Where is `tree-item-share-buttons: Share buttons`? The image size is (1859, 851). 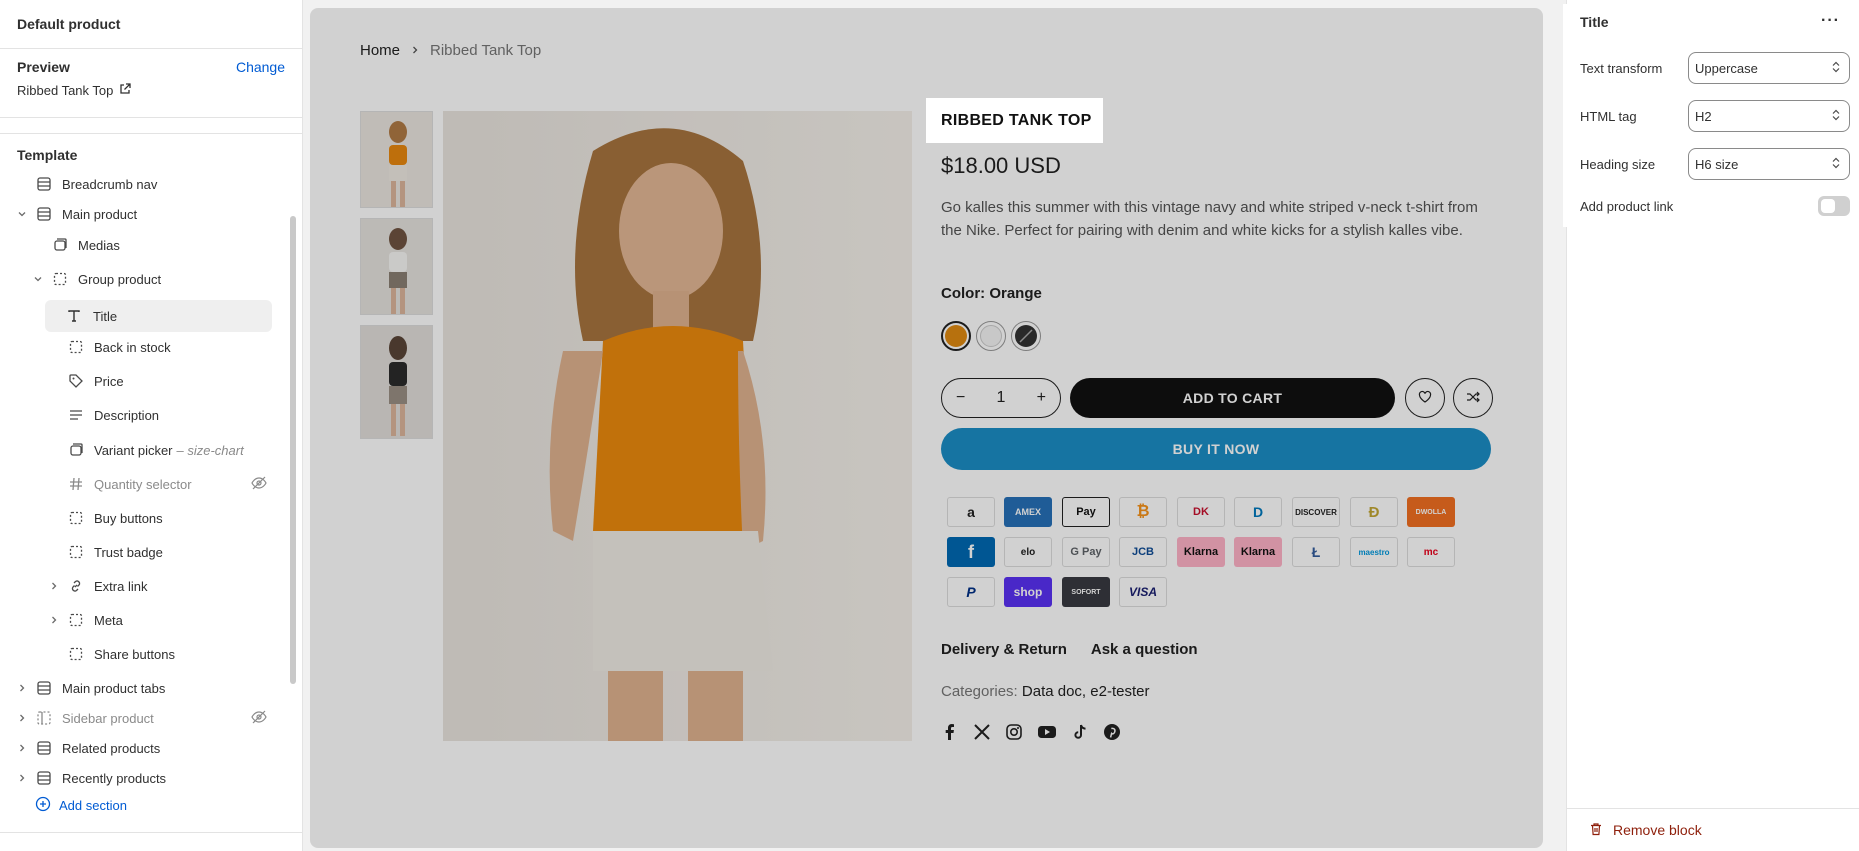
tree-item-share-buttons: Share buttons is located at coordinates (121, 654).